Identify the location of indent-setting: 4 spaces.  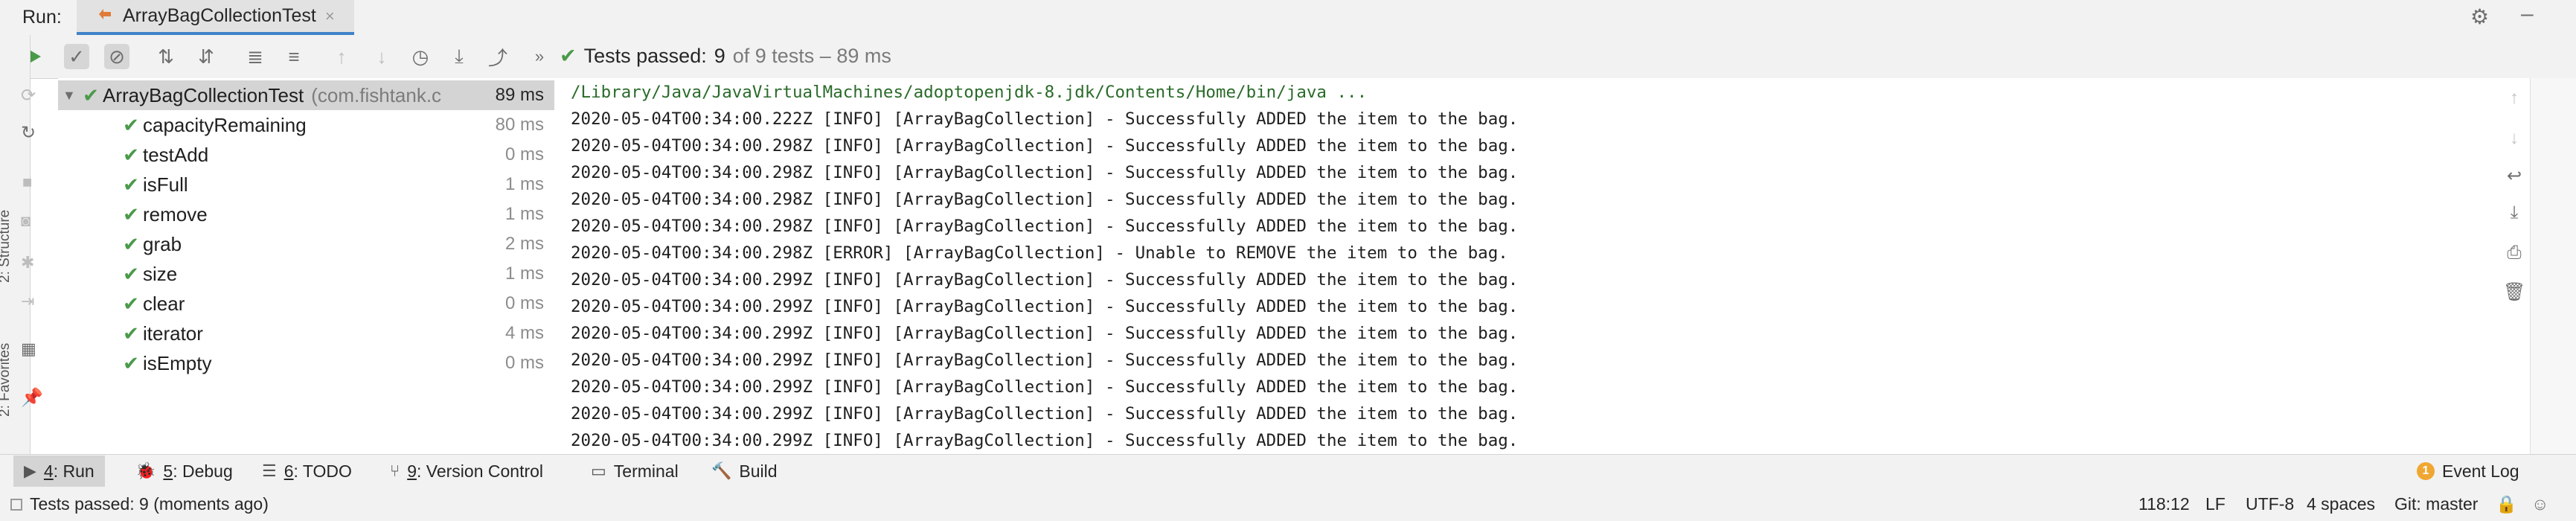
(2341, 504).